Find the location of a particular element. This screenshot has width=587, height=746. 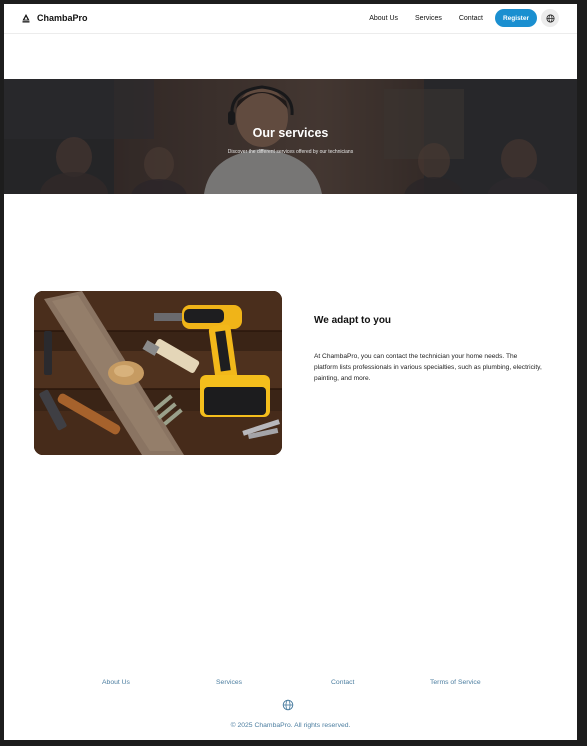

globe-icon is located at coordinates (550, 18).